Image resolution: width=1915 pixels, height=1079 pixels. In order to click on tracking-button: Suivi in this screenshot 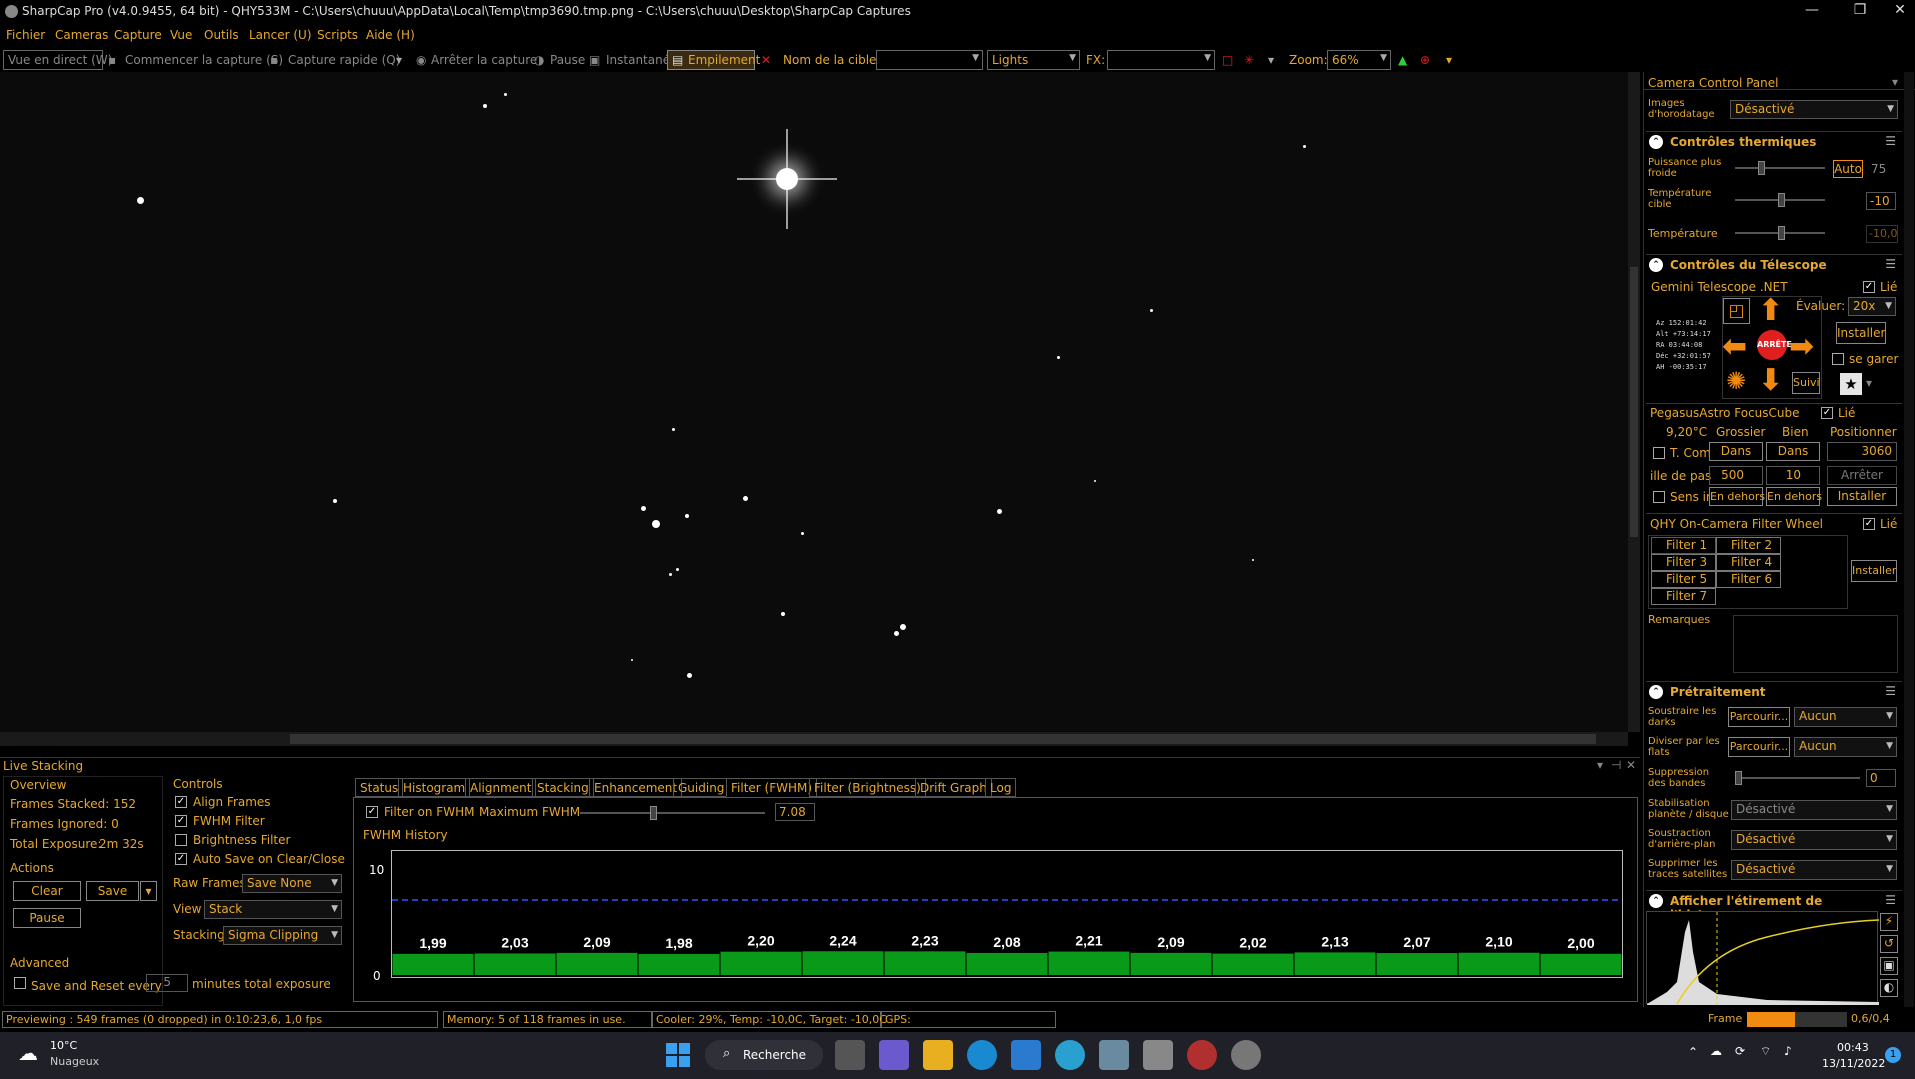, I will do `click(1806, 383)`.